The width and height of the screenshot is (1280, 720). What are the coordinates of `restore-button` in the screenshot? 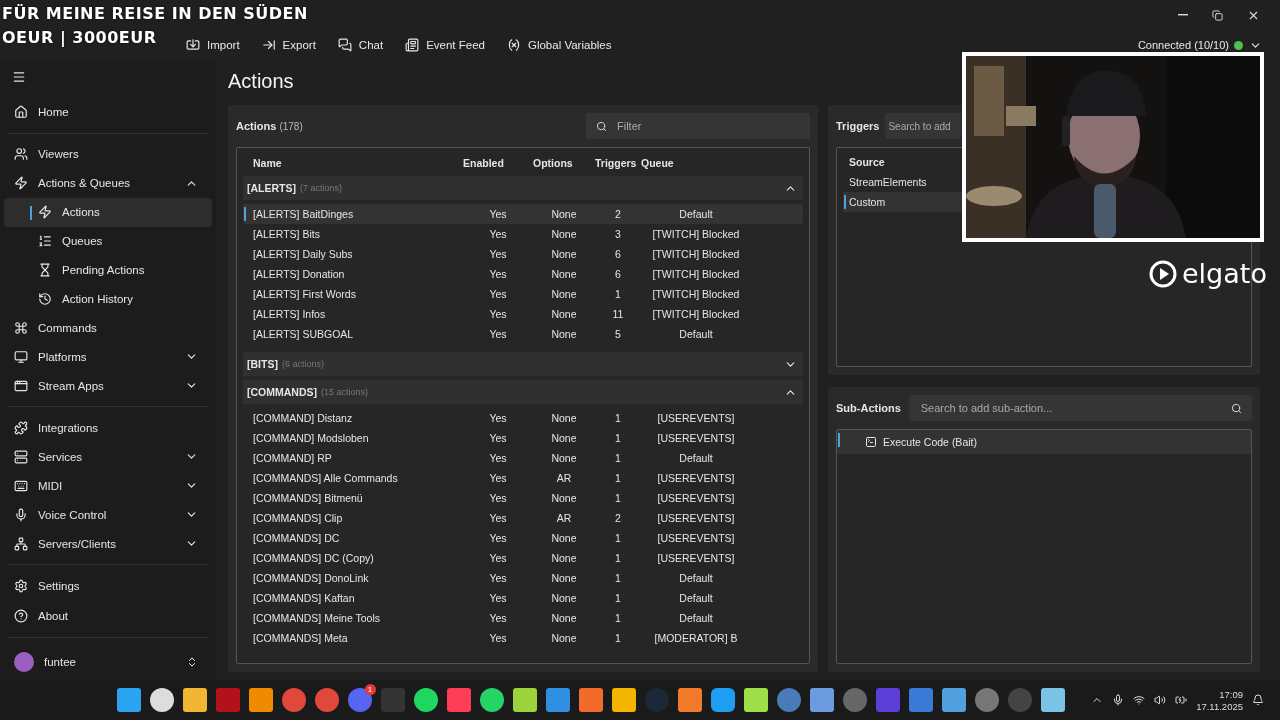 It's located at (1217, 15).